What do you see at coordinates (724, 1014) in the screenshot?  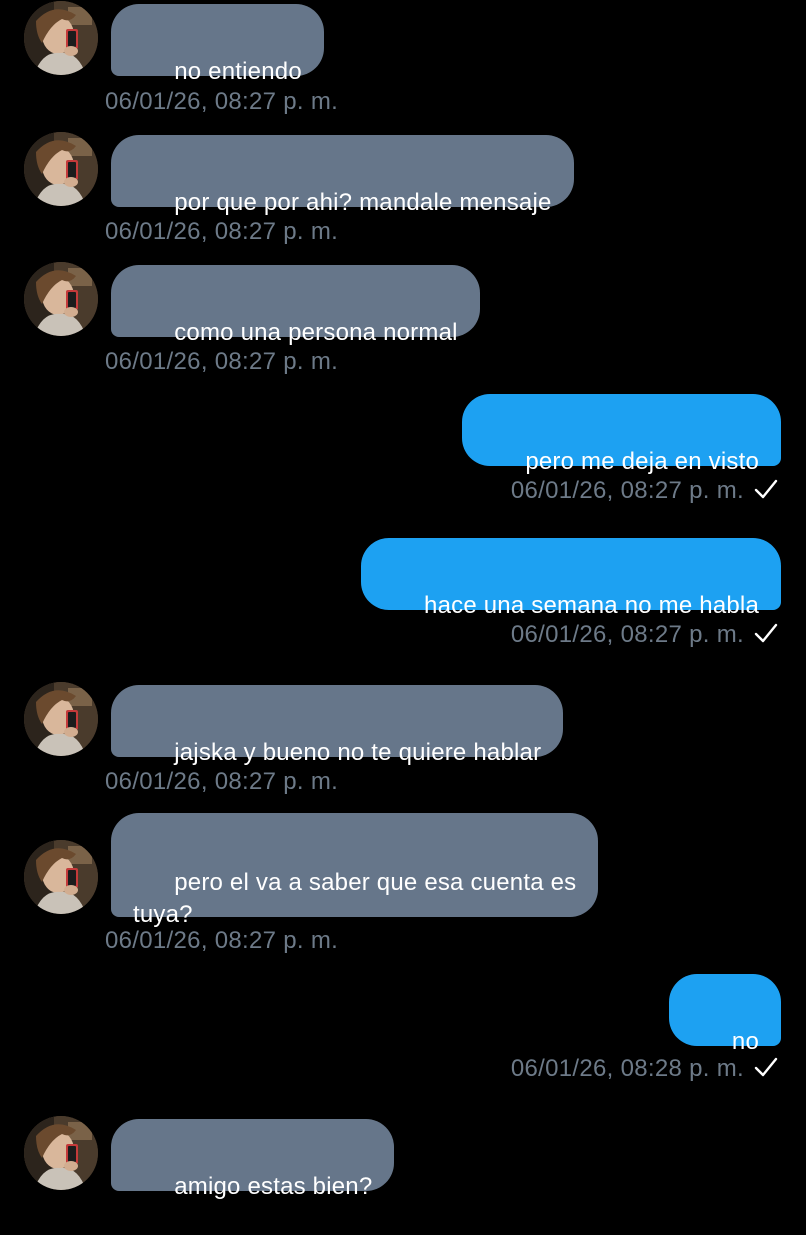 I see `message-bubble-outgoing: no` at bounding box center [724, 1014].